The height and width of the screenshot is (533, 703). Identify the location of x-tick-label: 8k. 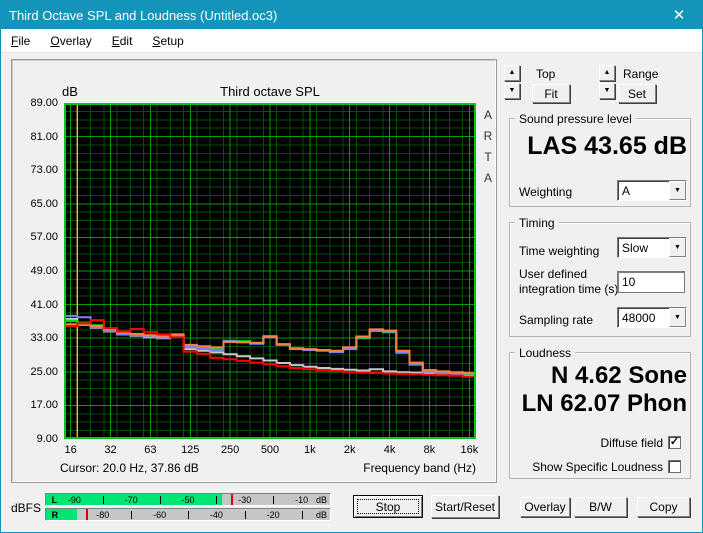
(429, 450).